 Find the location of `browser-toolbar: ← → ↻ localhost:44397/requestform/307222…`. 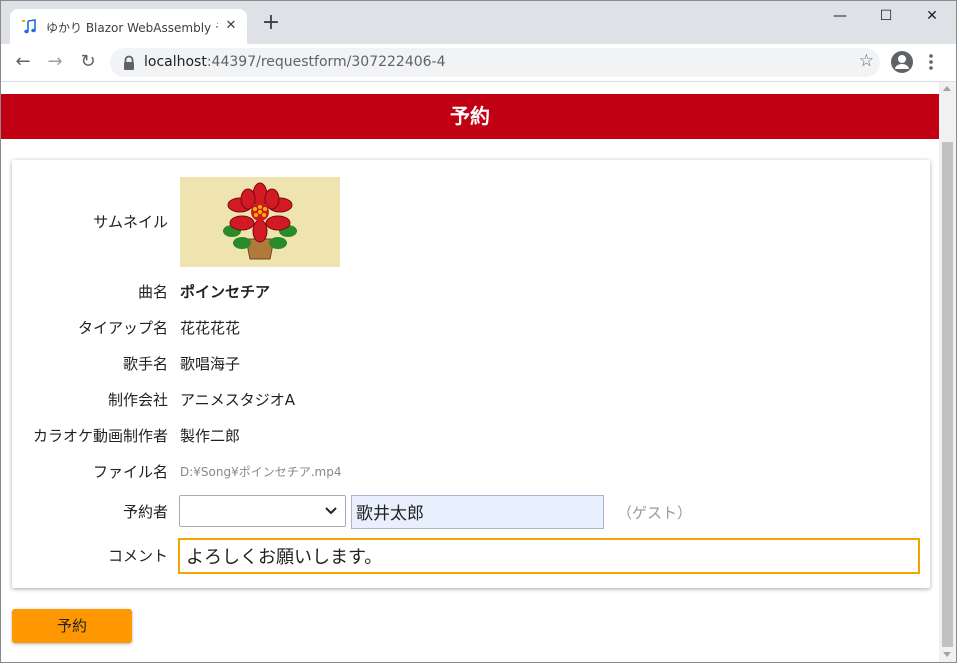

browser-toolbar: ← → ↻ localhost:44397/requestform/307222… is located at coordinates (478, 63).